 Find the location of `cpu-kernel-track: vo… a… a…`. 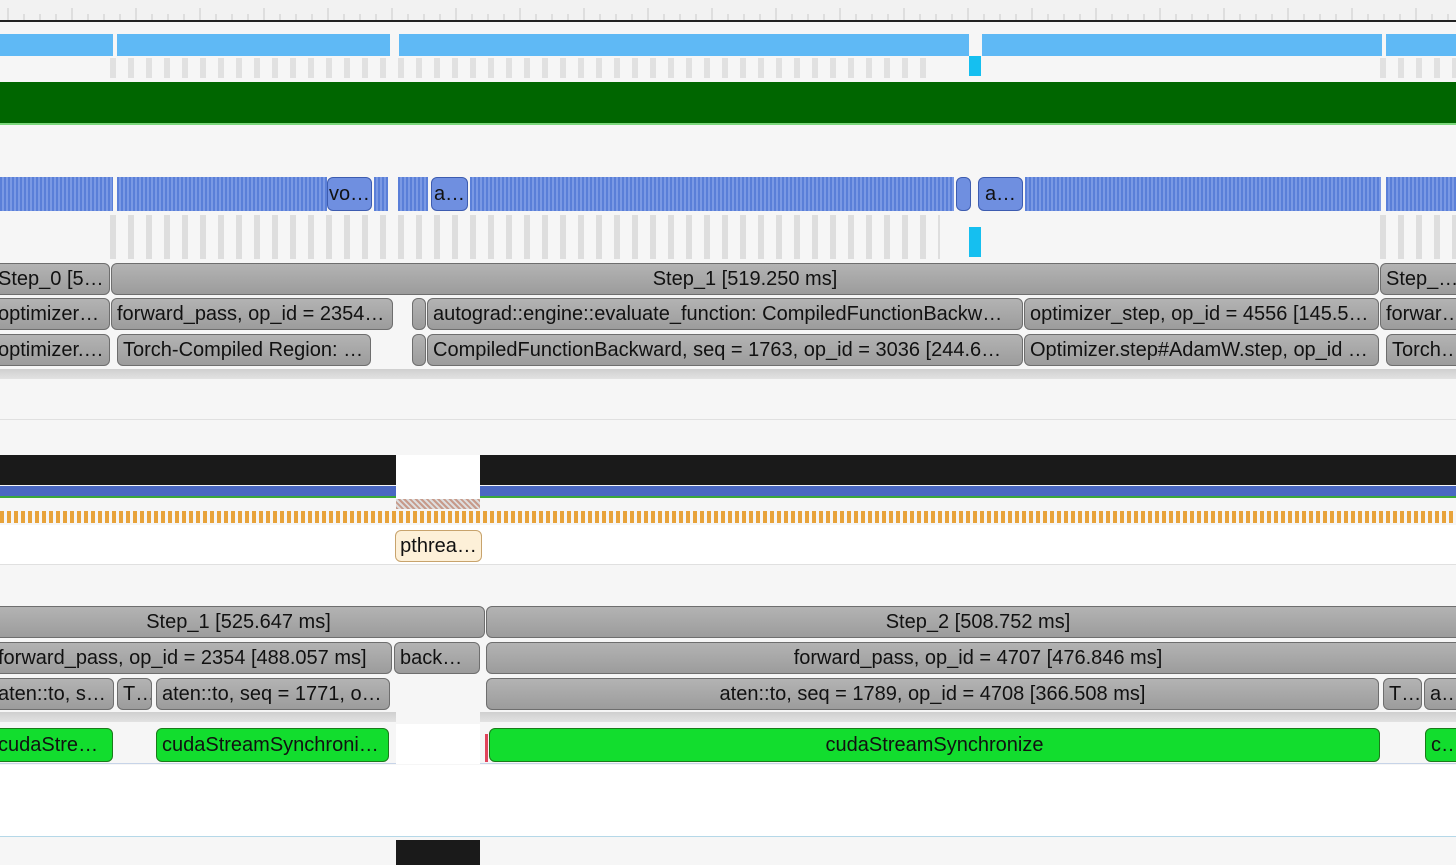

cpu-kernel-track: vo… a… a… is located at coordinates (728, 219).